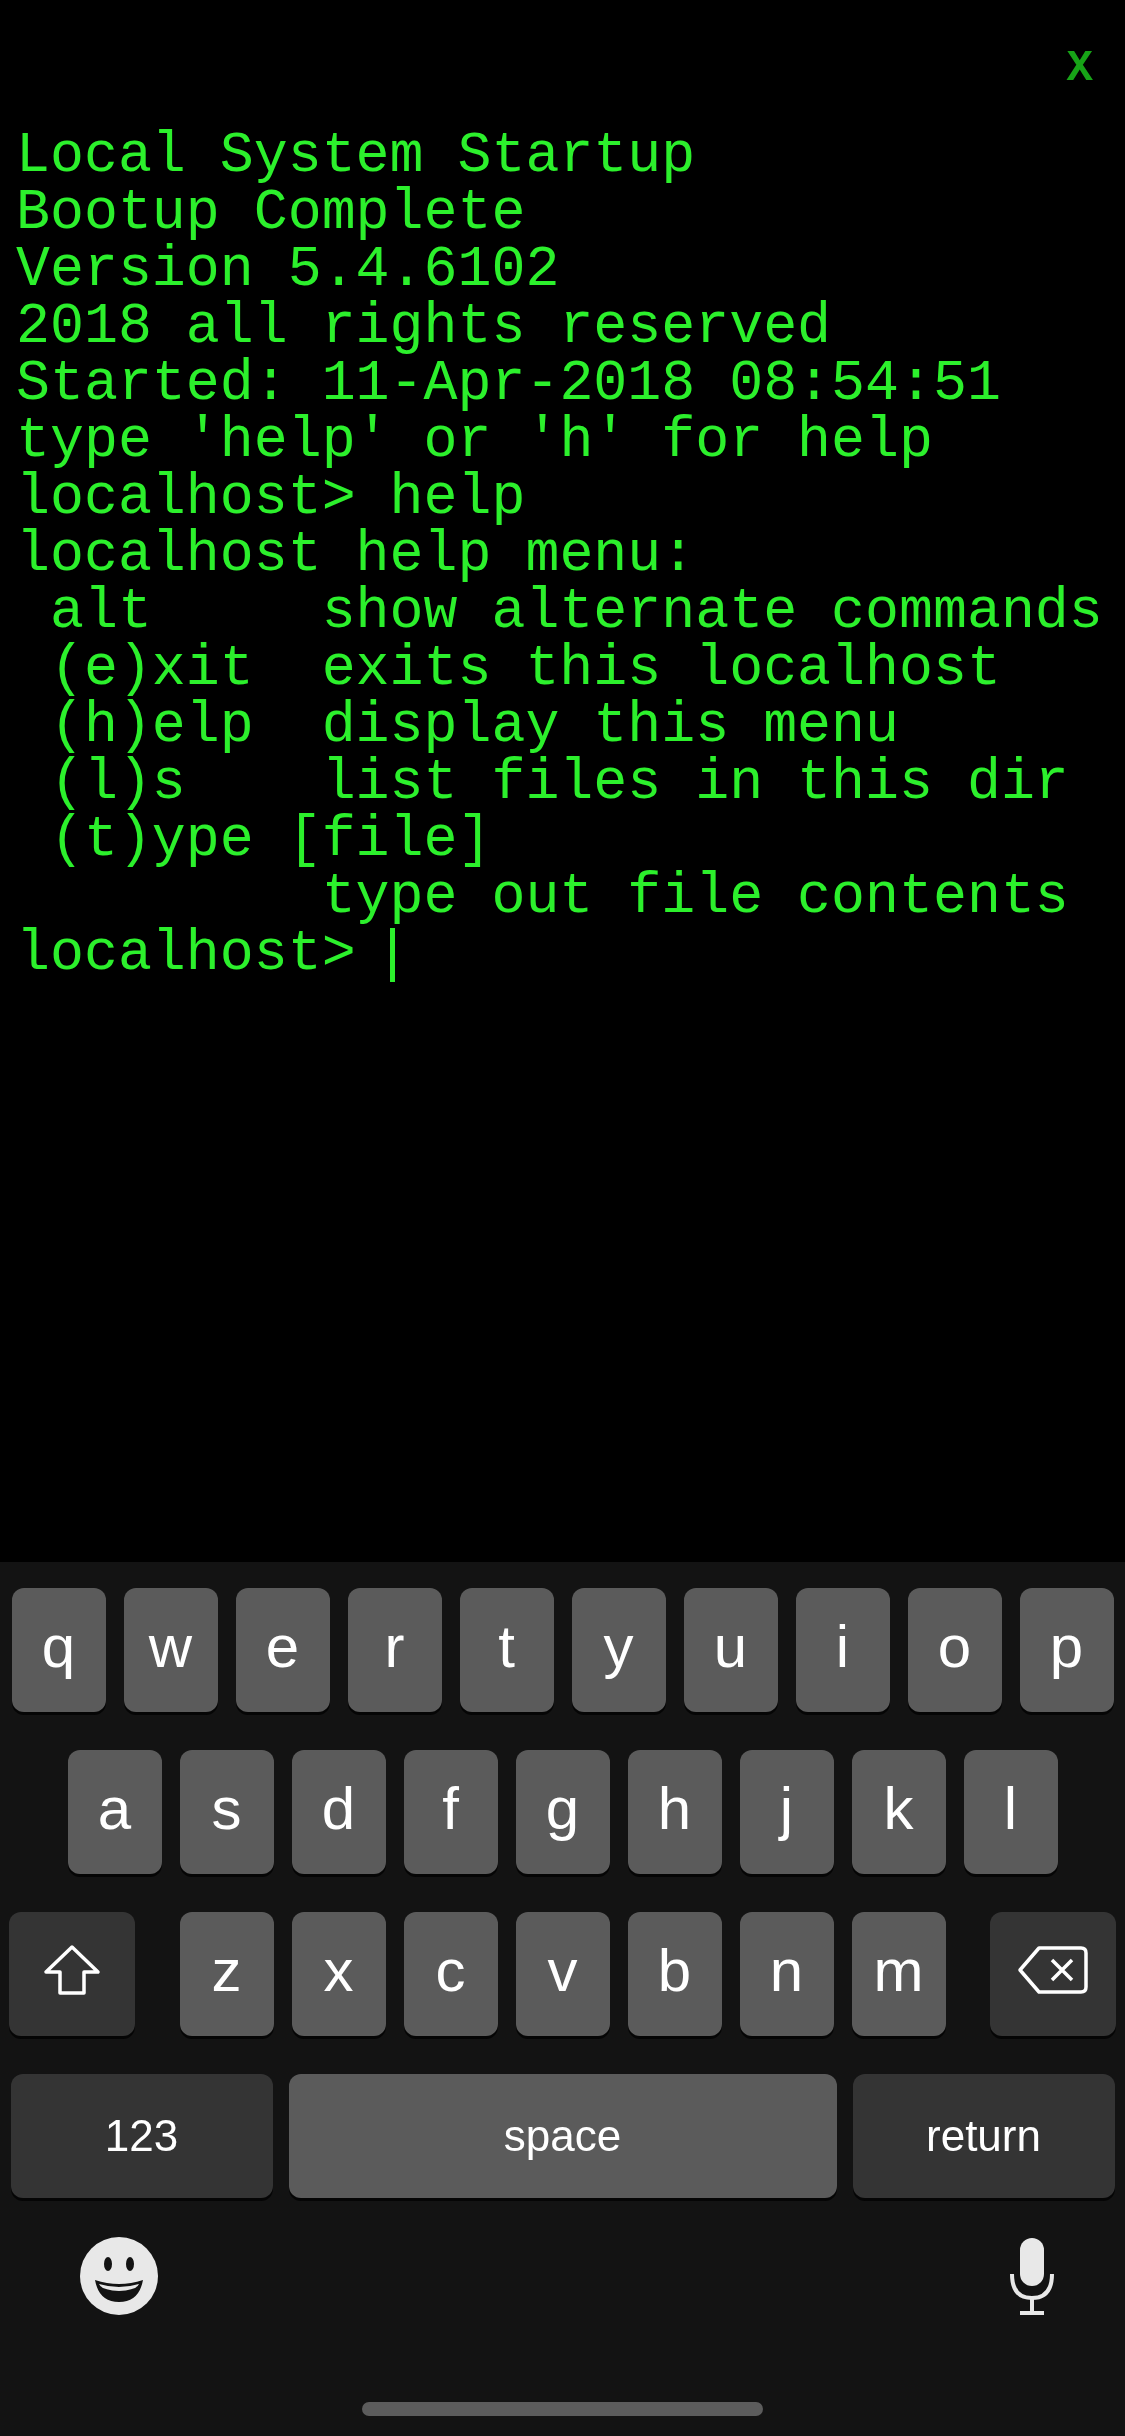  Describe the element at coordinates (1010, 1812) in the screenshot. I see `key: l` at that location.